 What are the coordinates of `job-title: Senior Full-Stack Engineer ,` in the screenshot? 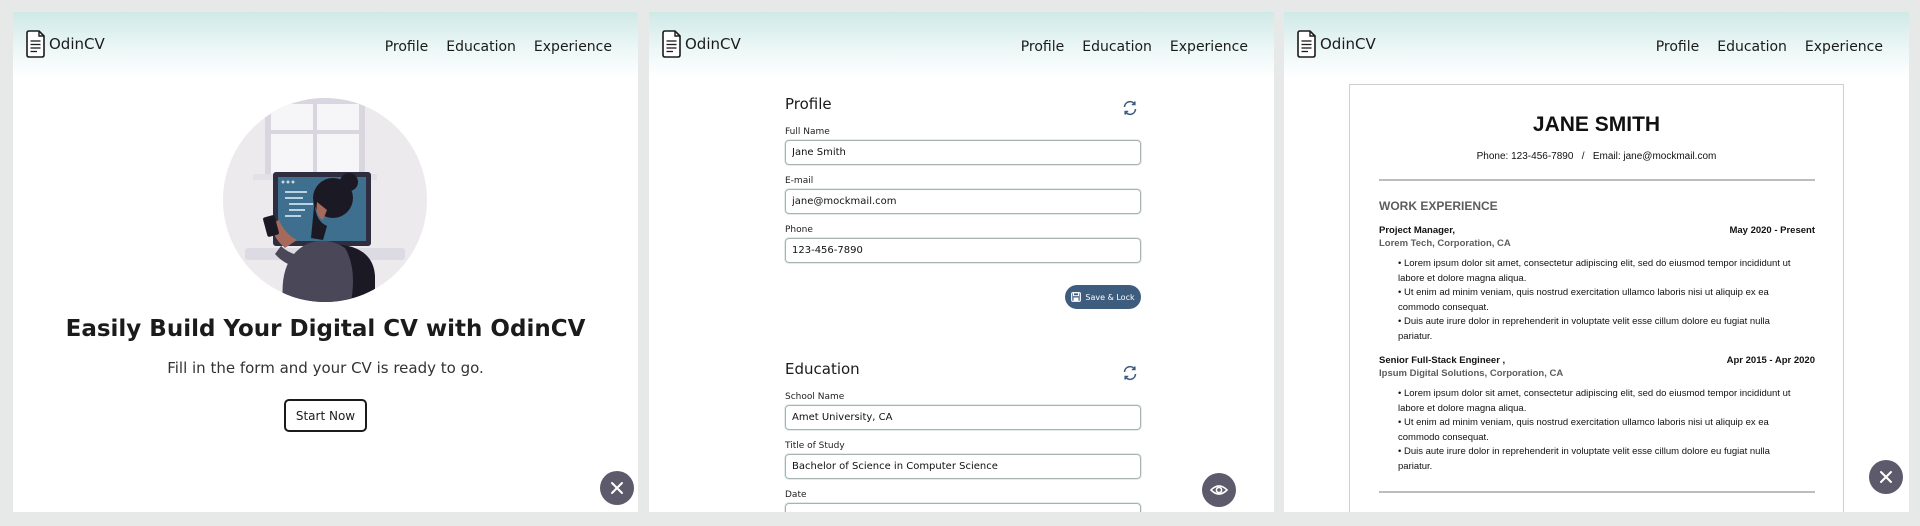 It's located at (1442, 360).